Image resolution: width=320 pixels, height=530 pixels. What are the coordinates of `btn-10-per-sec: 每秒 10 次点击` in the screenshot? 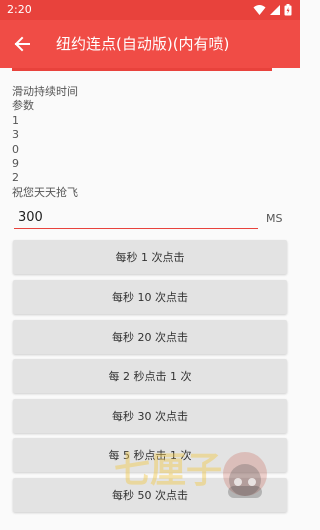 It's located at (150, 297).